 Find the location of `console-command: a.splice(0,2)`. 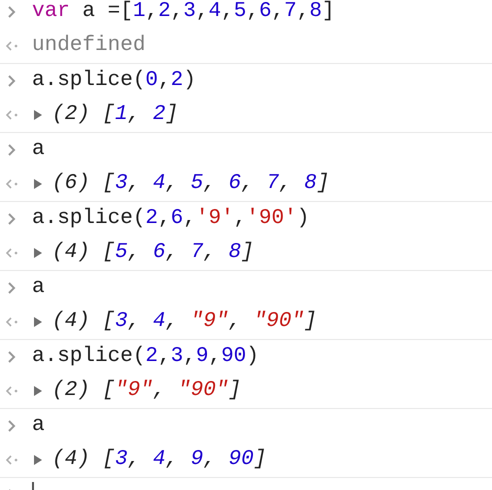

console-command: a.splice(0,2) is located at coordinates (113, 81).